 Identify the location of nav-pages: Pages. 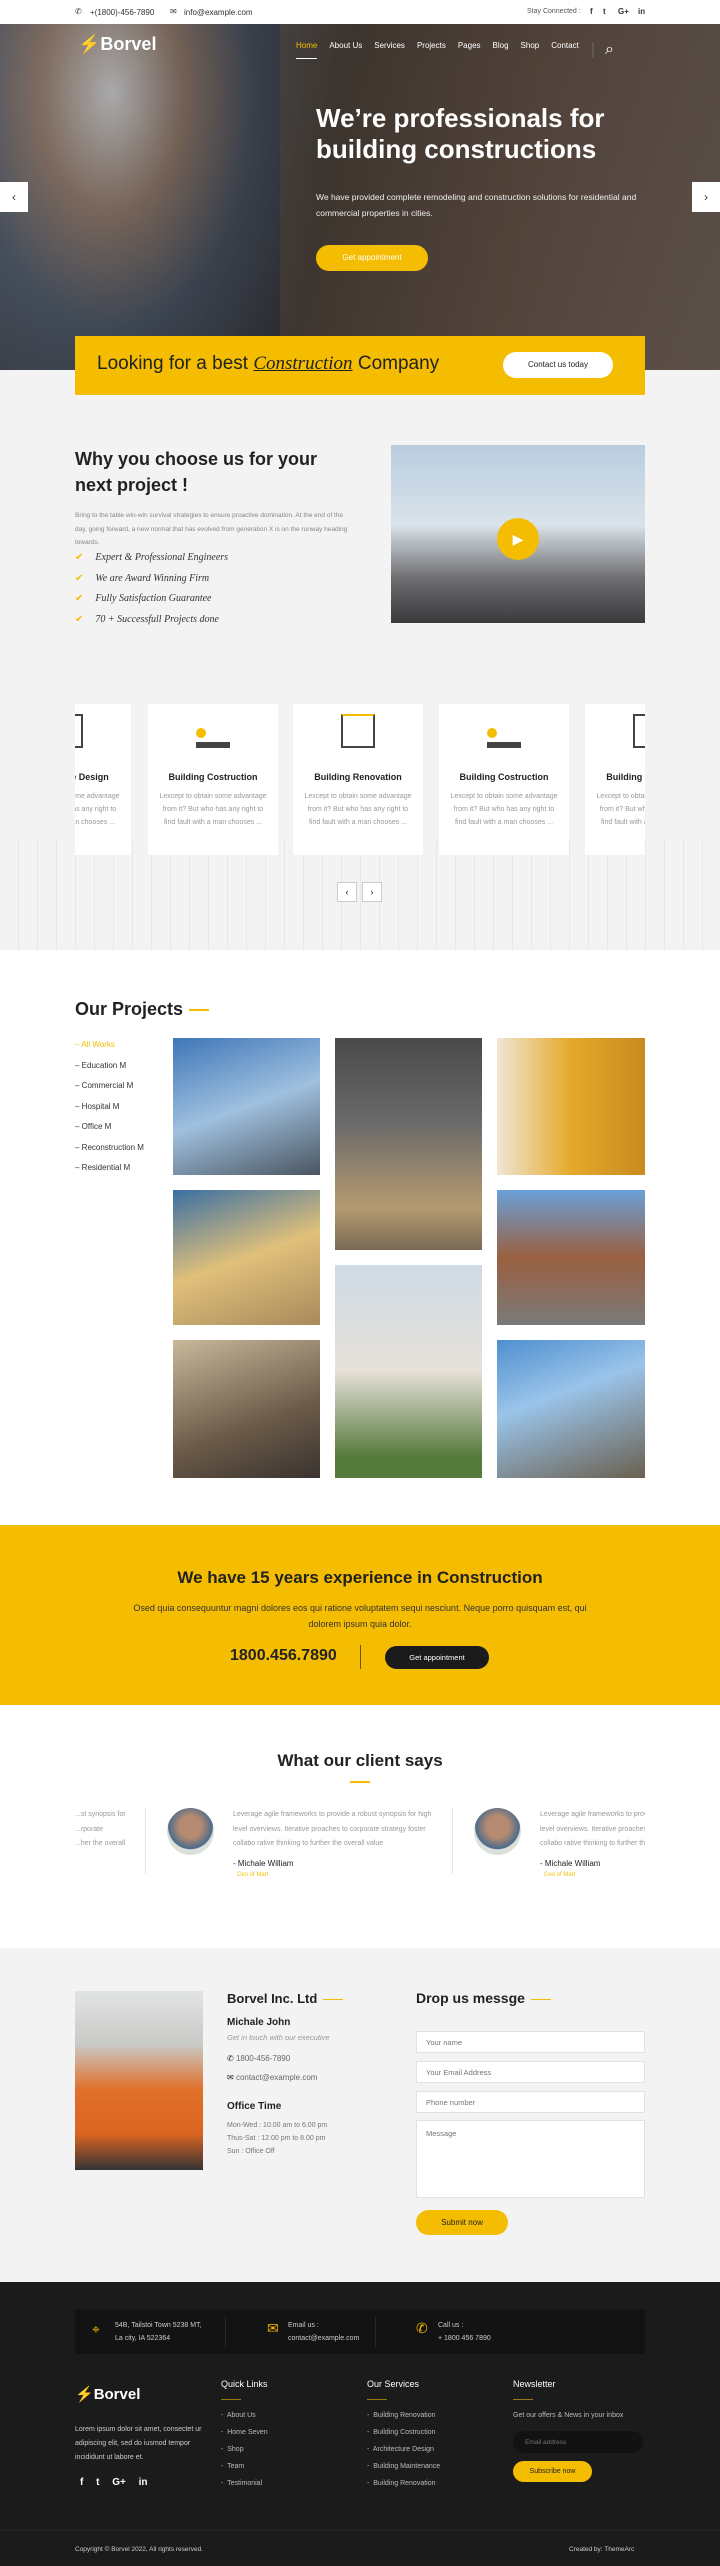
(469, 50).